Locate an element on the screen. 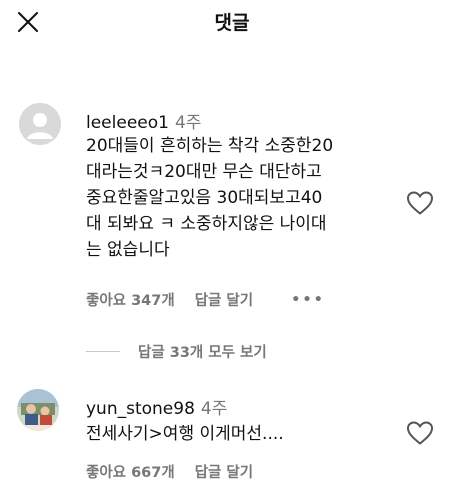  comment-header: yun_stone98 4주 is located at coordinates (156, 406).